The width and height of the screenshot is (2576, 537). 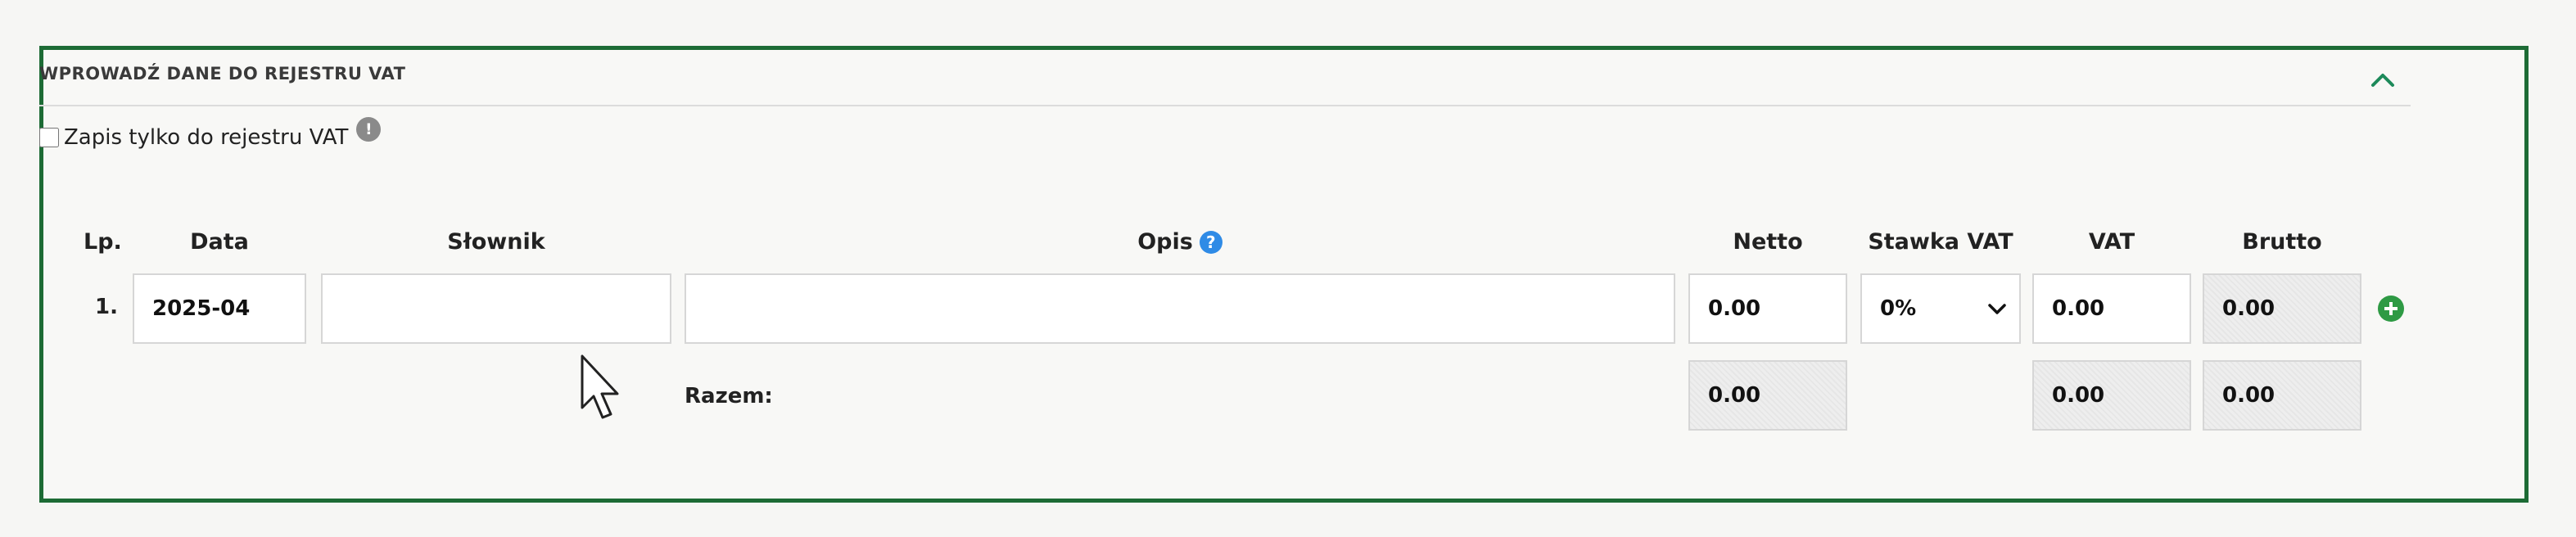 I want to click on column-header-opis: Opis?, so click(x=1180, y=242).